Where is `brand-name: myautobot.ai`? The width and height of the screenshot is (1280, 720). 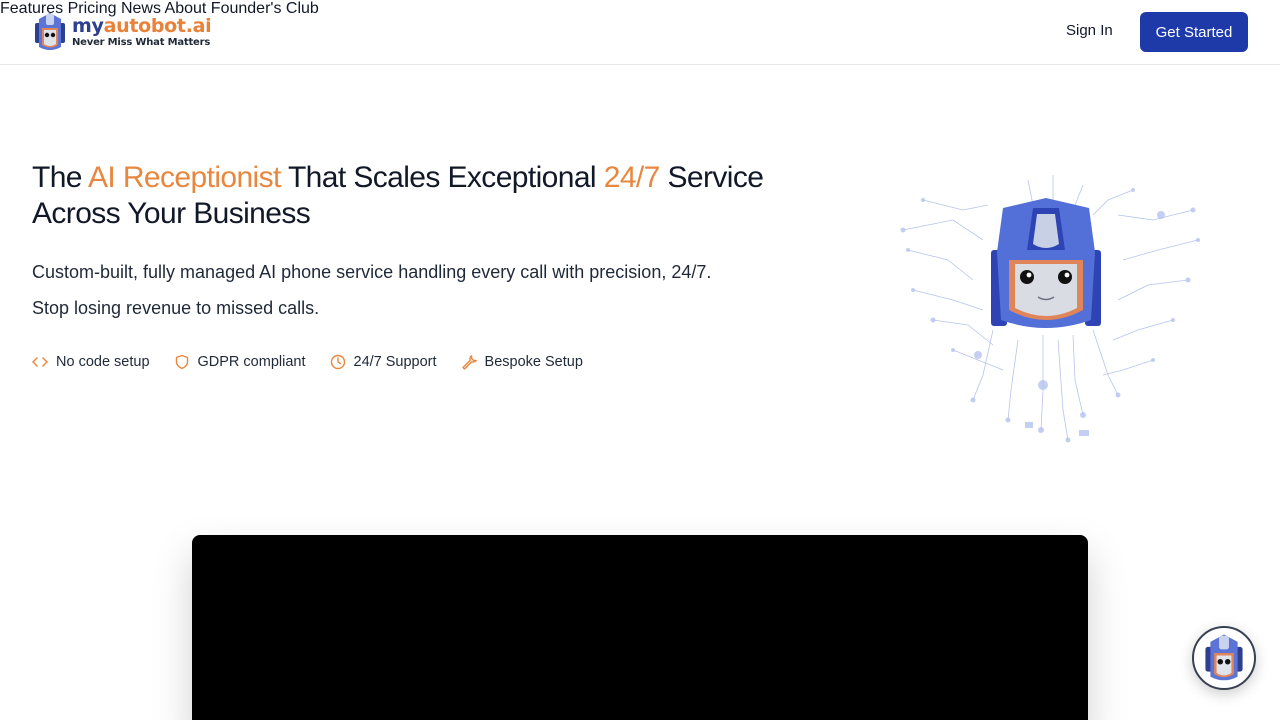
brand-name: myautobot.ai is located at coordinates (142, 26).